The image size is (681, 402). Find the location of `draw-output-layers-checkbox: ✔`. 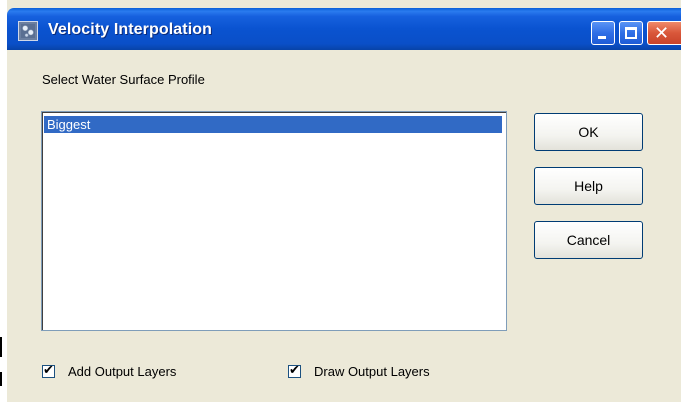

draw-output-layers-checkbox: ✔ is located at coordinates (294, 370).